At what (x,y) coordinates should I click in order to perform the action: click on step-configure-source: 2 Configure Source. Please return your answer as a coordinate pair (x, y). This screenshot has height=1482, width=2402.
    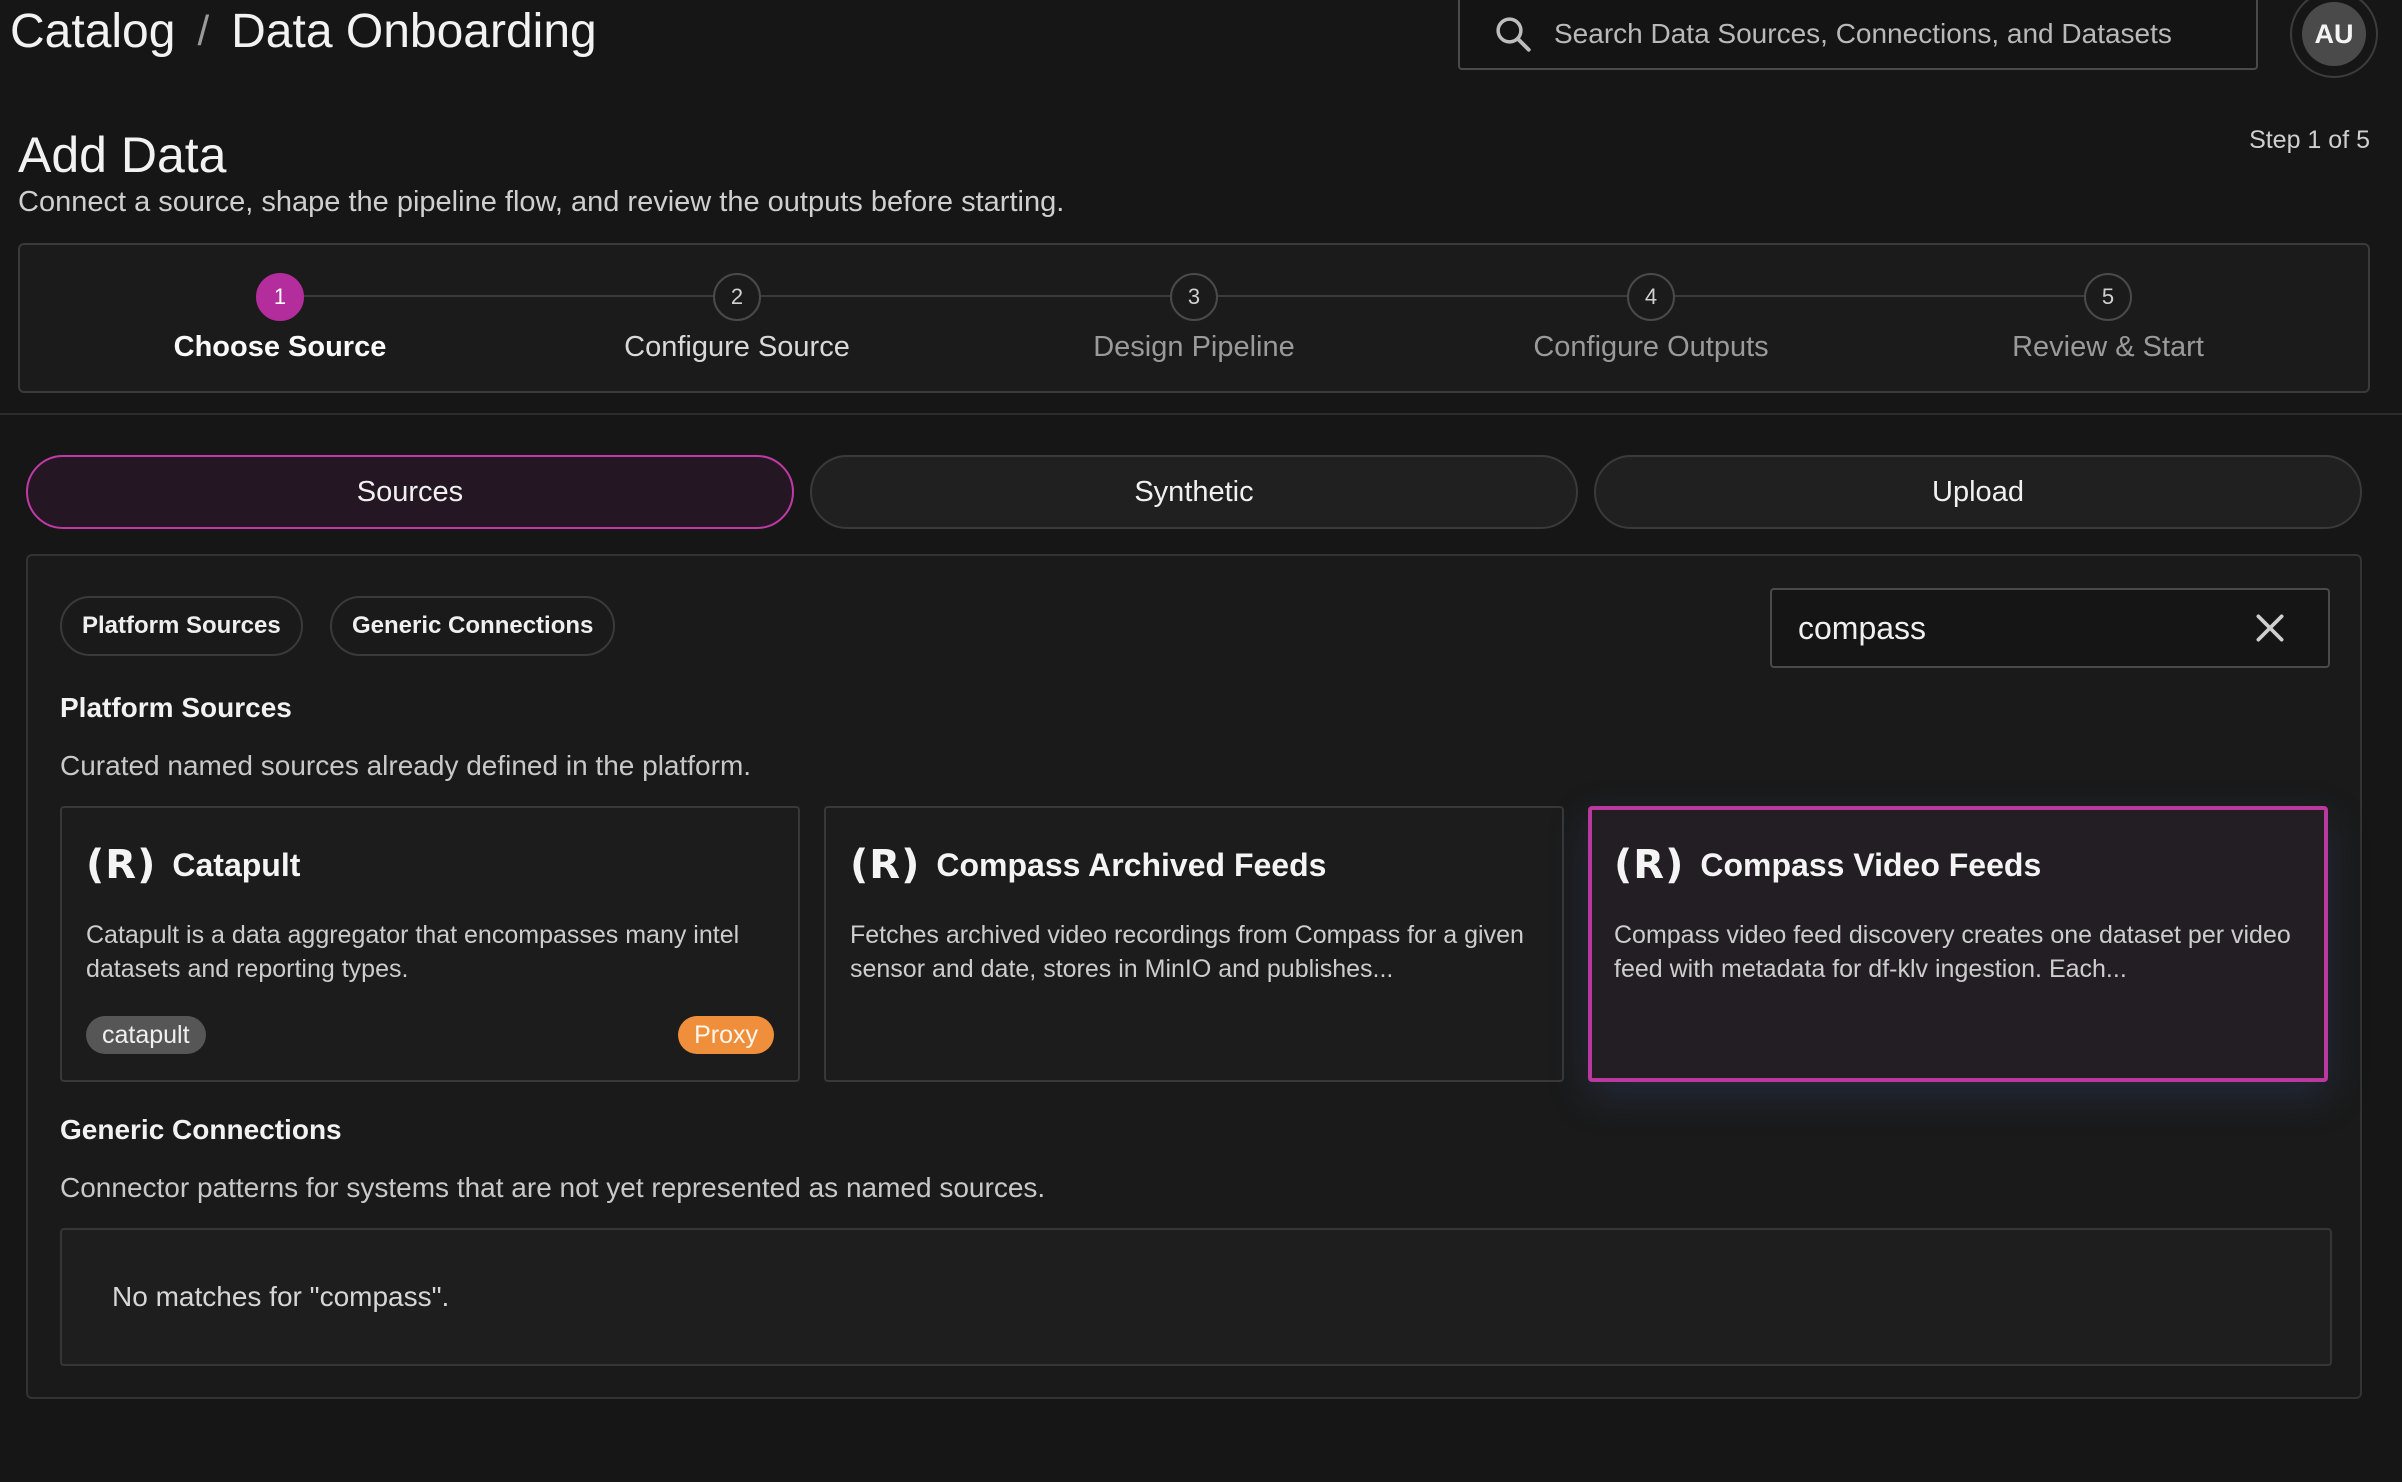
    Looking at the image, I should click on (737, 318).